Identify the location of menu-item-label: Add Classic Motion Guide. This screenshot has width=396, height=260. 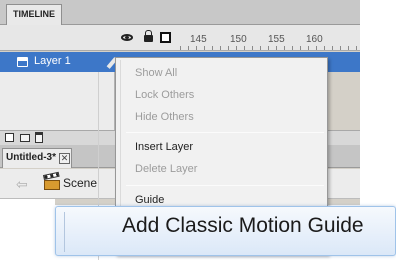
(243, 225).